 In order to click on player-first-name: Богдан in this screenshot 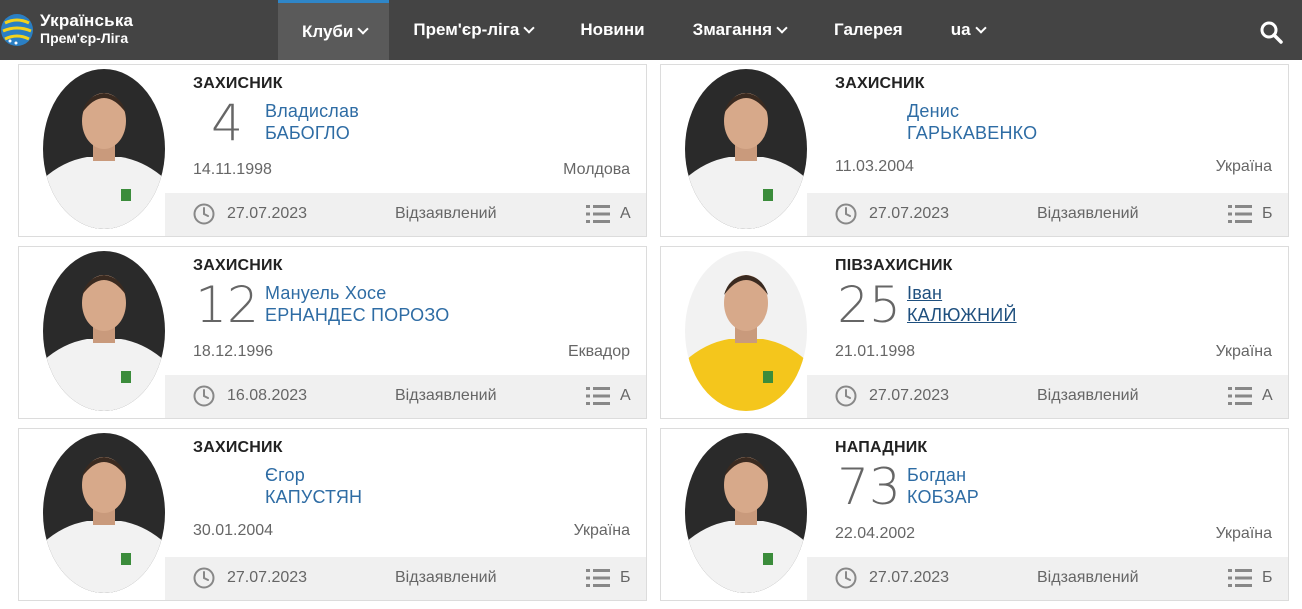, I will do `click(936, 475)`.